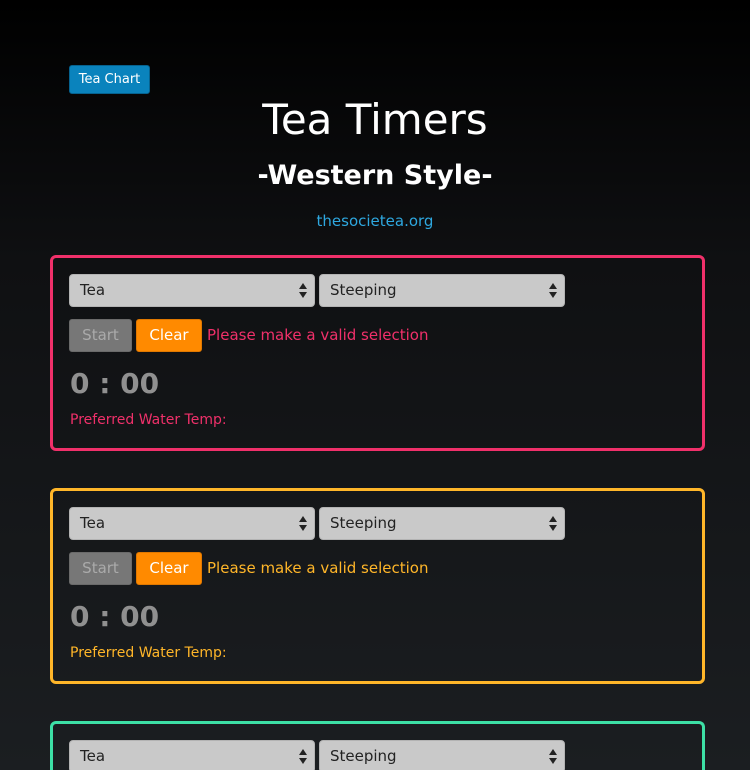  I want to click on site-link: thesocietea.org, so click(375, 221).